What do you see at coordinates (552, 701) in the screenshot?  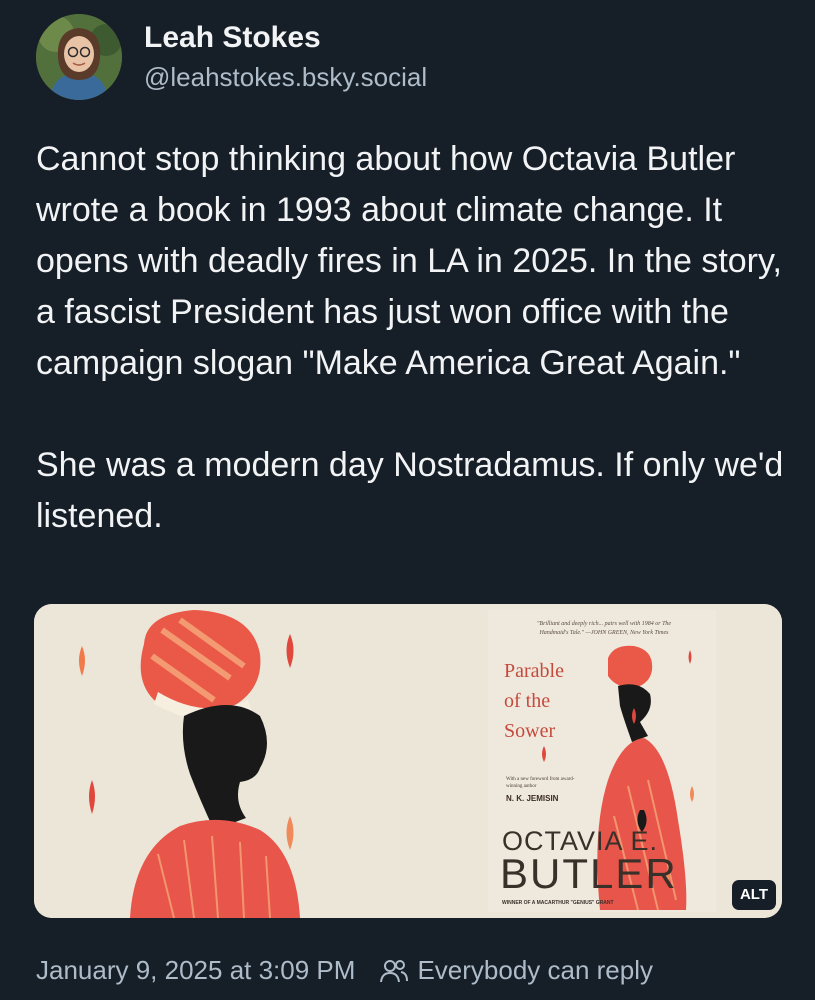 I see `cover-title: Parable of the Sower` at bounding box center [552, 701].